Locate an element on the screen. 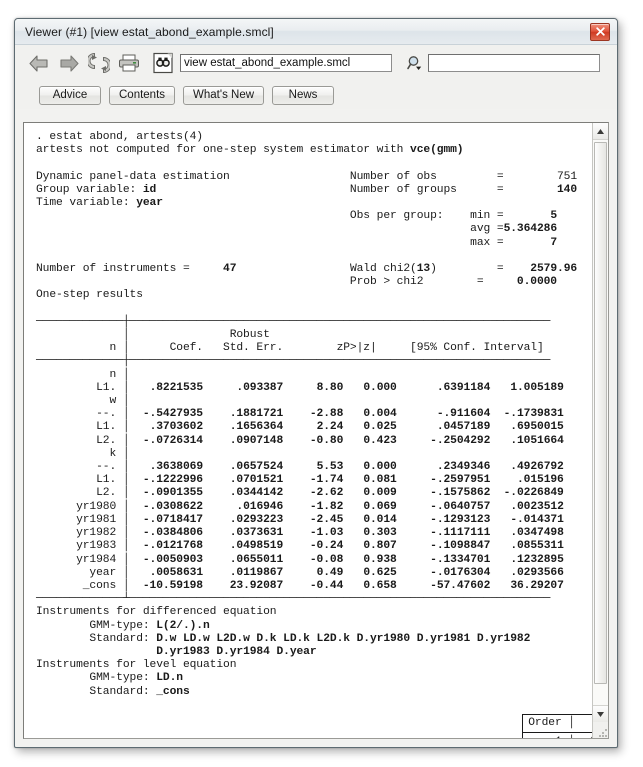  nav-button-bar: Advice Contents What's New News is located at coordinates (316, 95).